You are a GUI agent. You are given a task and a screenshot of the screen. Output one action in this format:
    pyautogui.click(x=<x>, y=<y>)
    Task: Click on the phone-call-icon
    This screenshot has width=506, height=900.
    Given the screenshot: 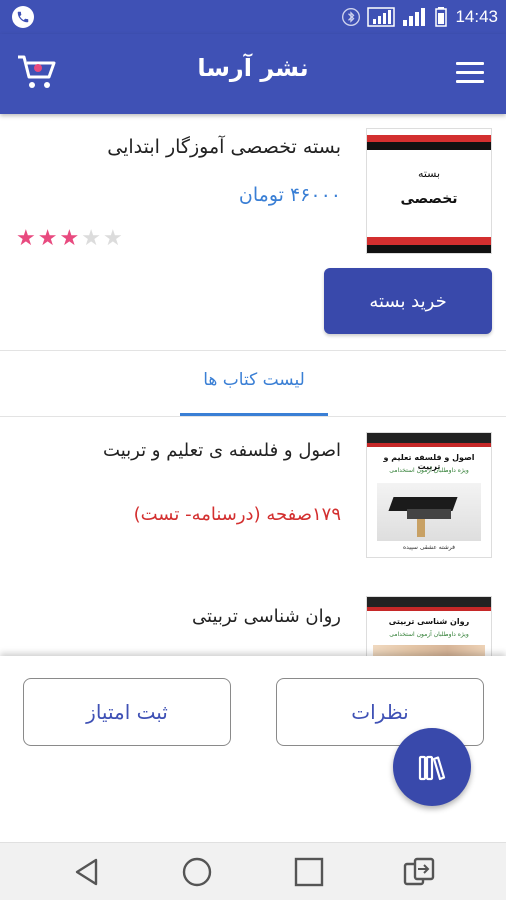 What is the action you would take?
    pyautogui.click(x=23, y=17)
    